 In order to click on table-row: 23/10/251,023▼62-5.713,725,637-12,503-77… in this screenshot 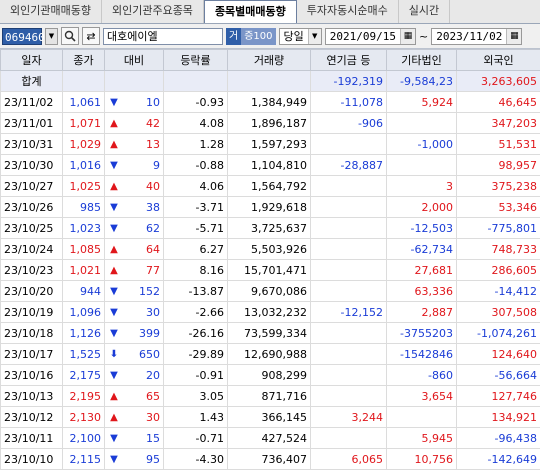, I will do `click(270, 228)`.